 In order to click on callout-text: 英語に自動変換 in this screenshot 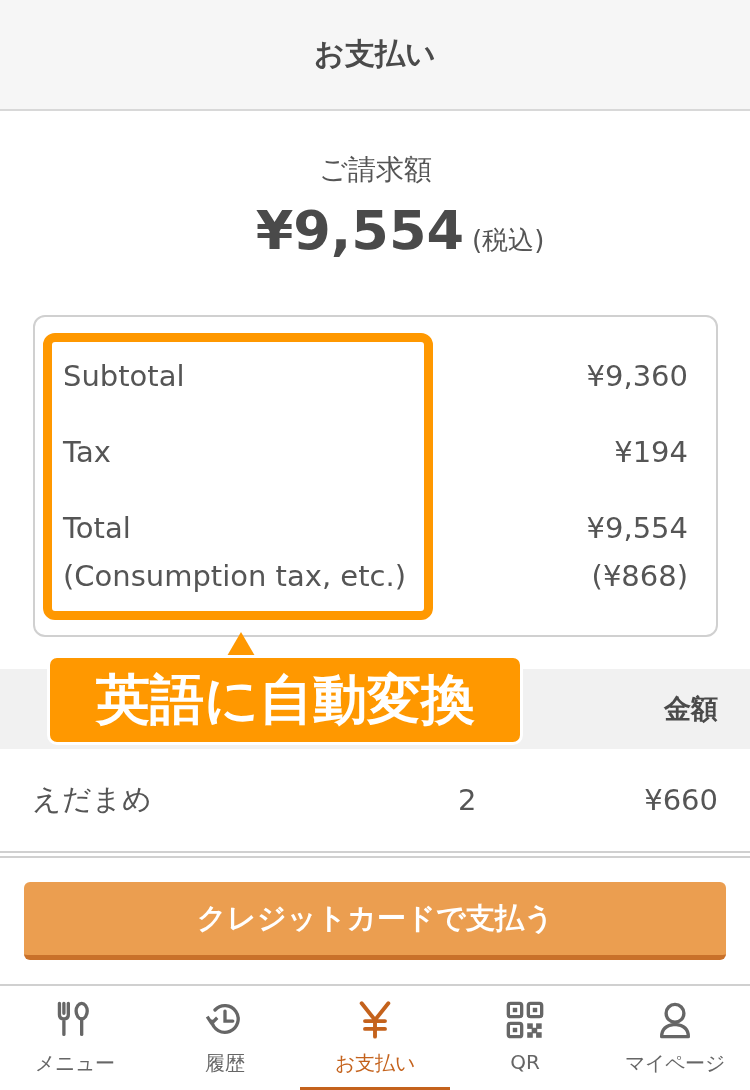, I will do `click(285, 699)`.